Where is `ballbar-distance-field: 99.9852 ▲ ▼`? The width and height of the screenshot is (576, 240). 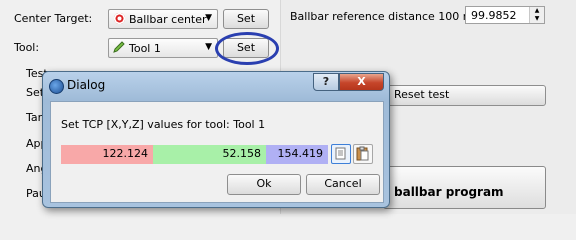 ballbar-distance-field: 99.9852 ▲ ▼ is located at coordinates (505, 15).